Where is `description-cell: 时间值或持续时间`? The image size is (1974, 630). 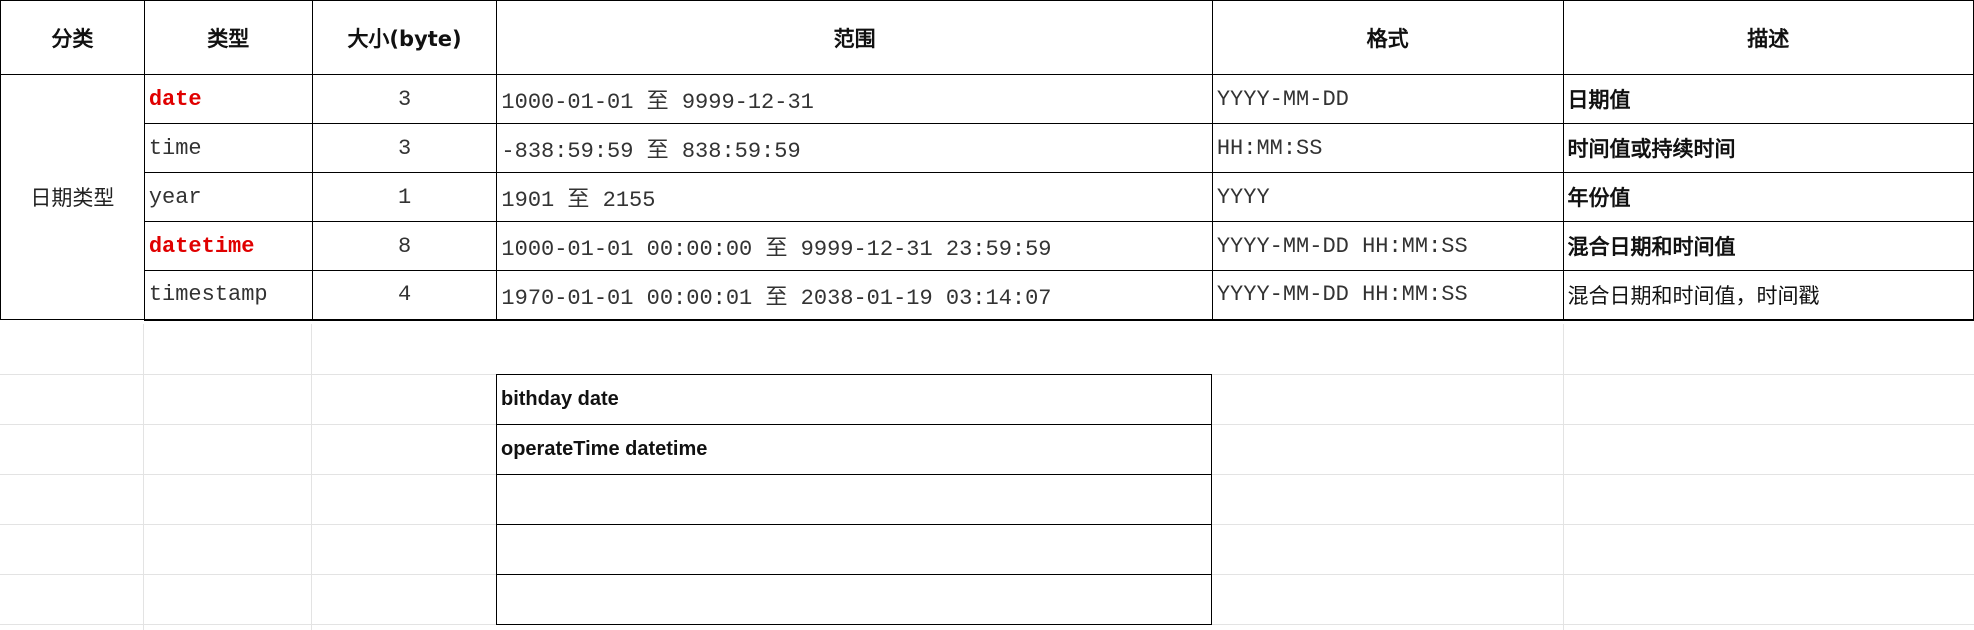
description-cell: 时间值或持续时间 is located at coordinates (1768, 148).